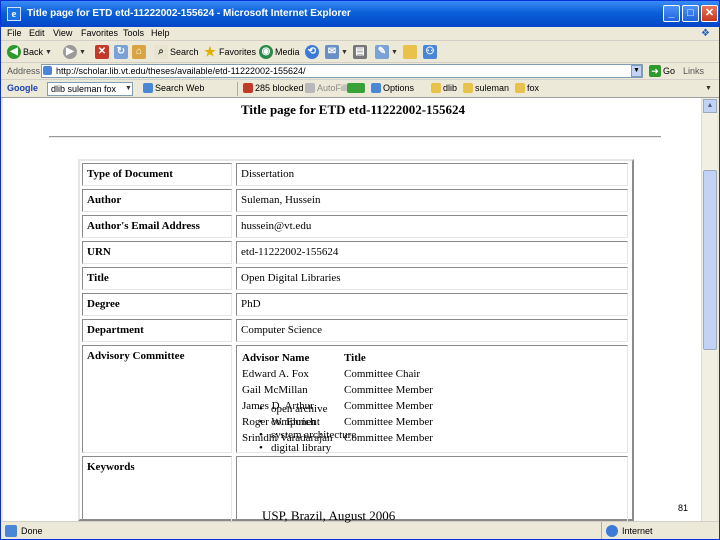 The height and width of the screenshot is (540, 720). I want to click on popup-blocker-button: 285 blocked, so click(273, 88).